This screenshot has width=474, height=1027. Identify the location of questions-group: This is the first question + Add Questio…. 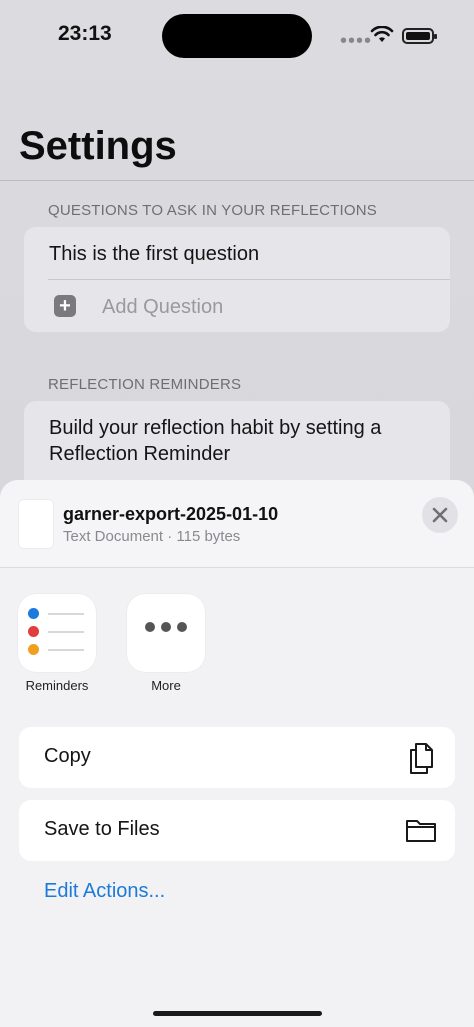
(237, 279).